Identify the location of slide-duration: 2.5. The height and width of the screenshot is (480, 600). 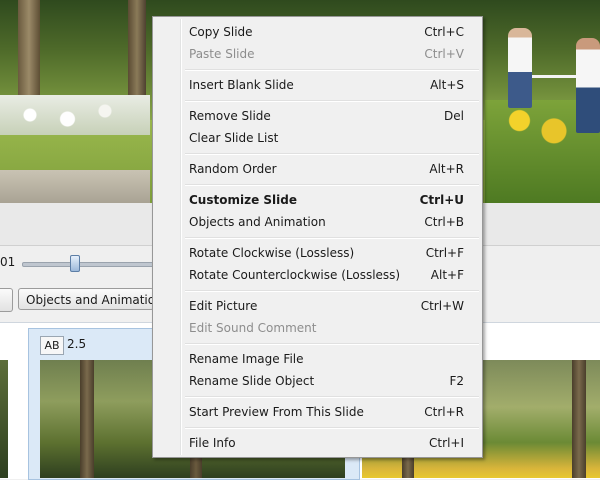
(77, 344).